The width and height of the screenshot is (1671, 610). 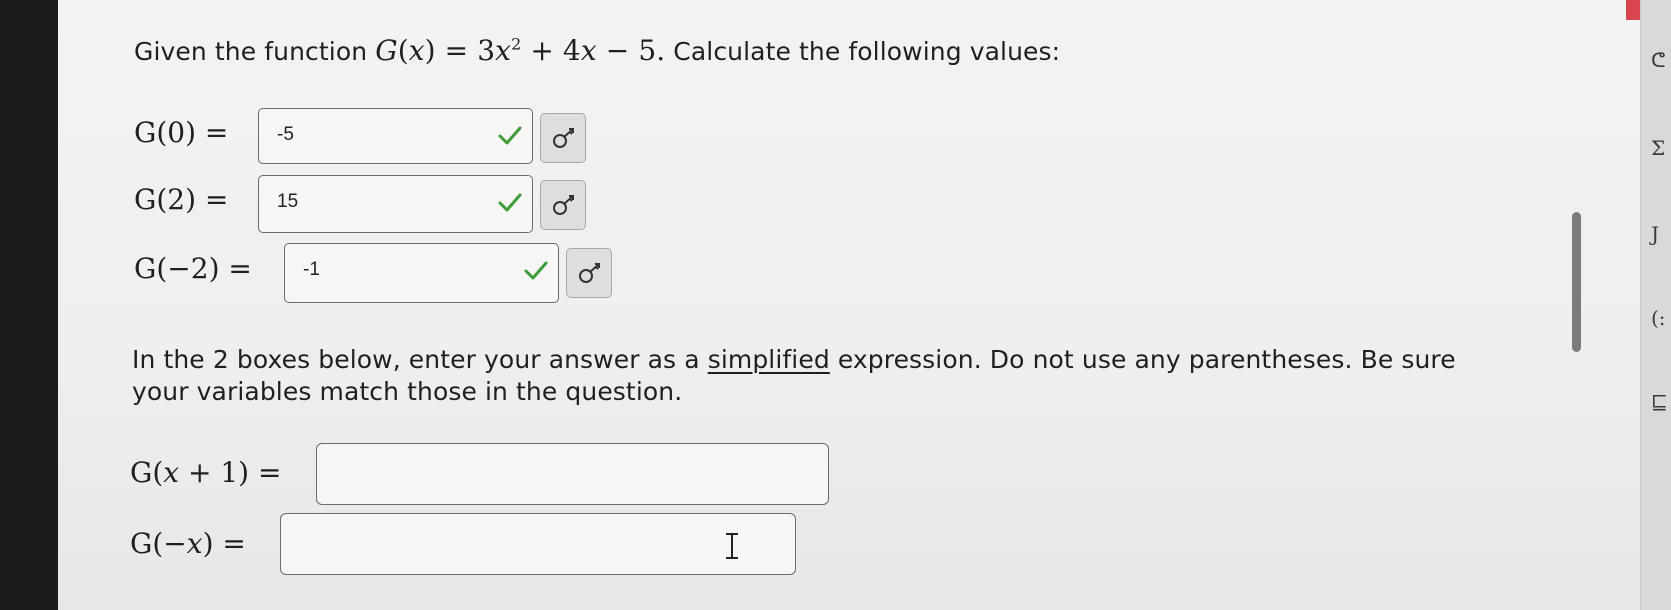 What do you see at coordinates (1655, 234) in the screenshot?
I see `palette-glyph-integral: J` at bounding box center [1655, 234].